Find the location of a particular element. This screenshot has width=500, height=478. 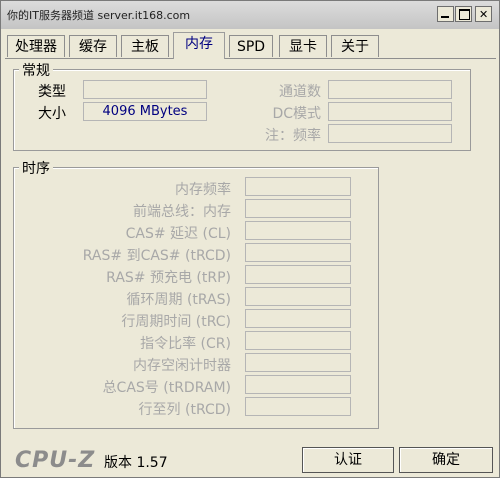

dc-mode-label: DC模式 is located at coordinates (296, 114).